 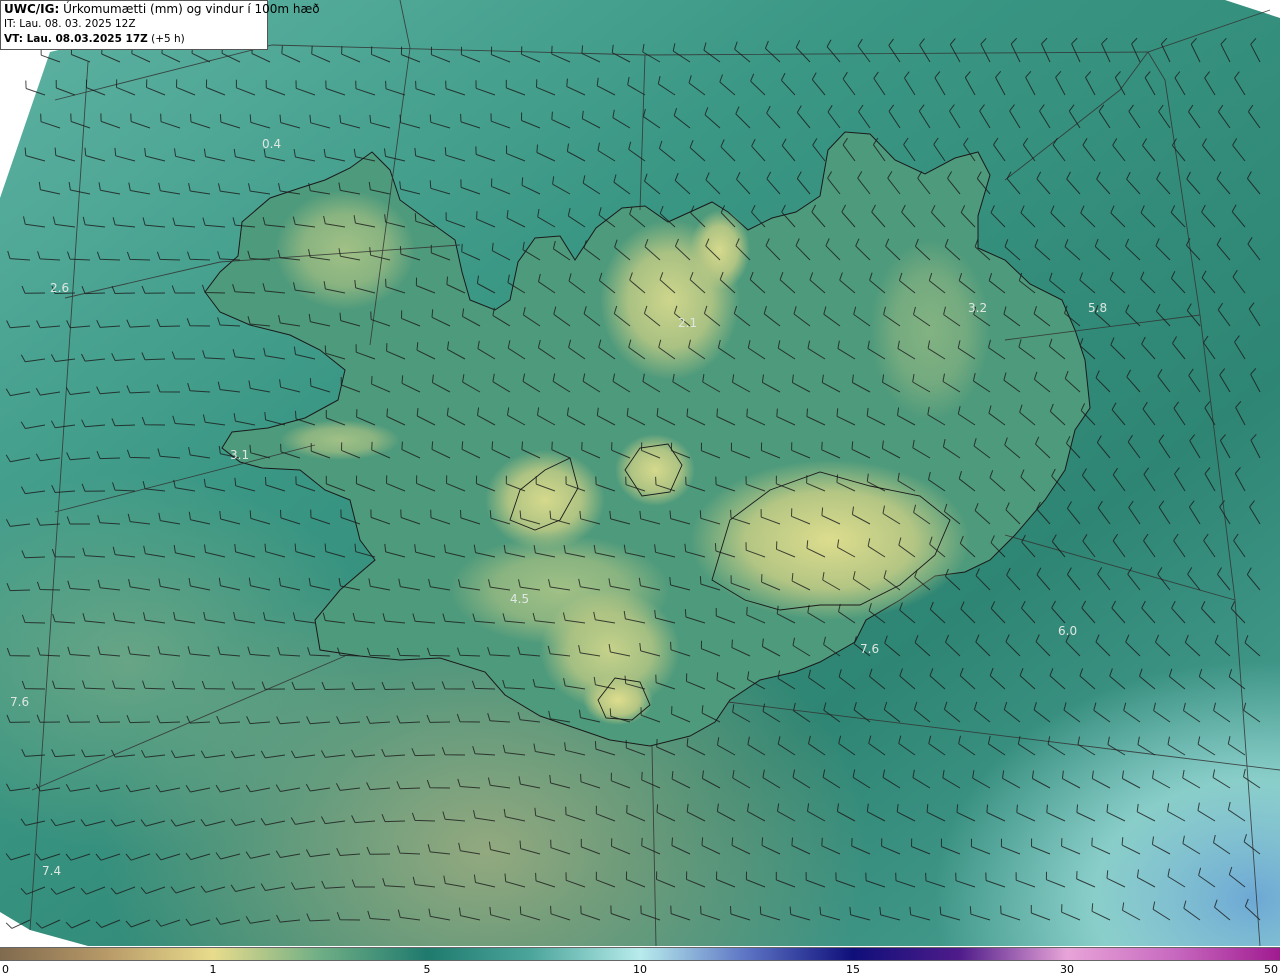 I want to click on value-label: 2.1, so click(x=687, y=323).